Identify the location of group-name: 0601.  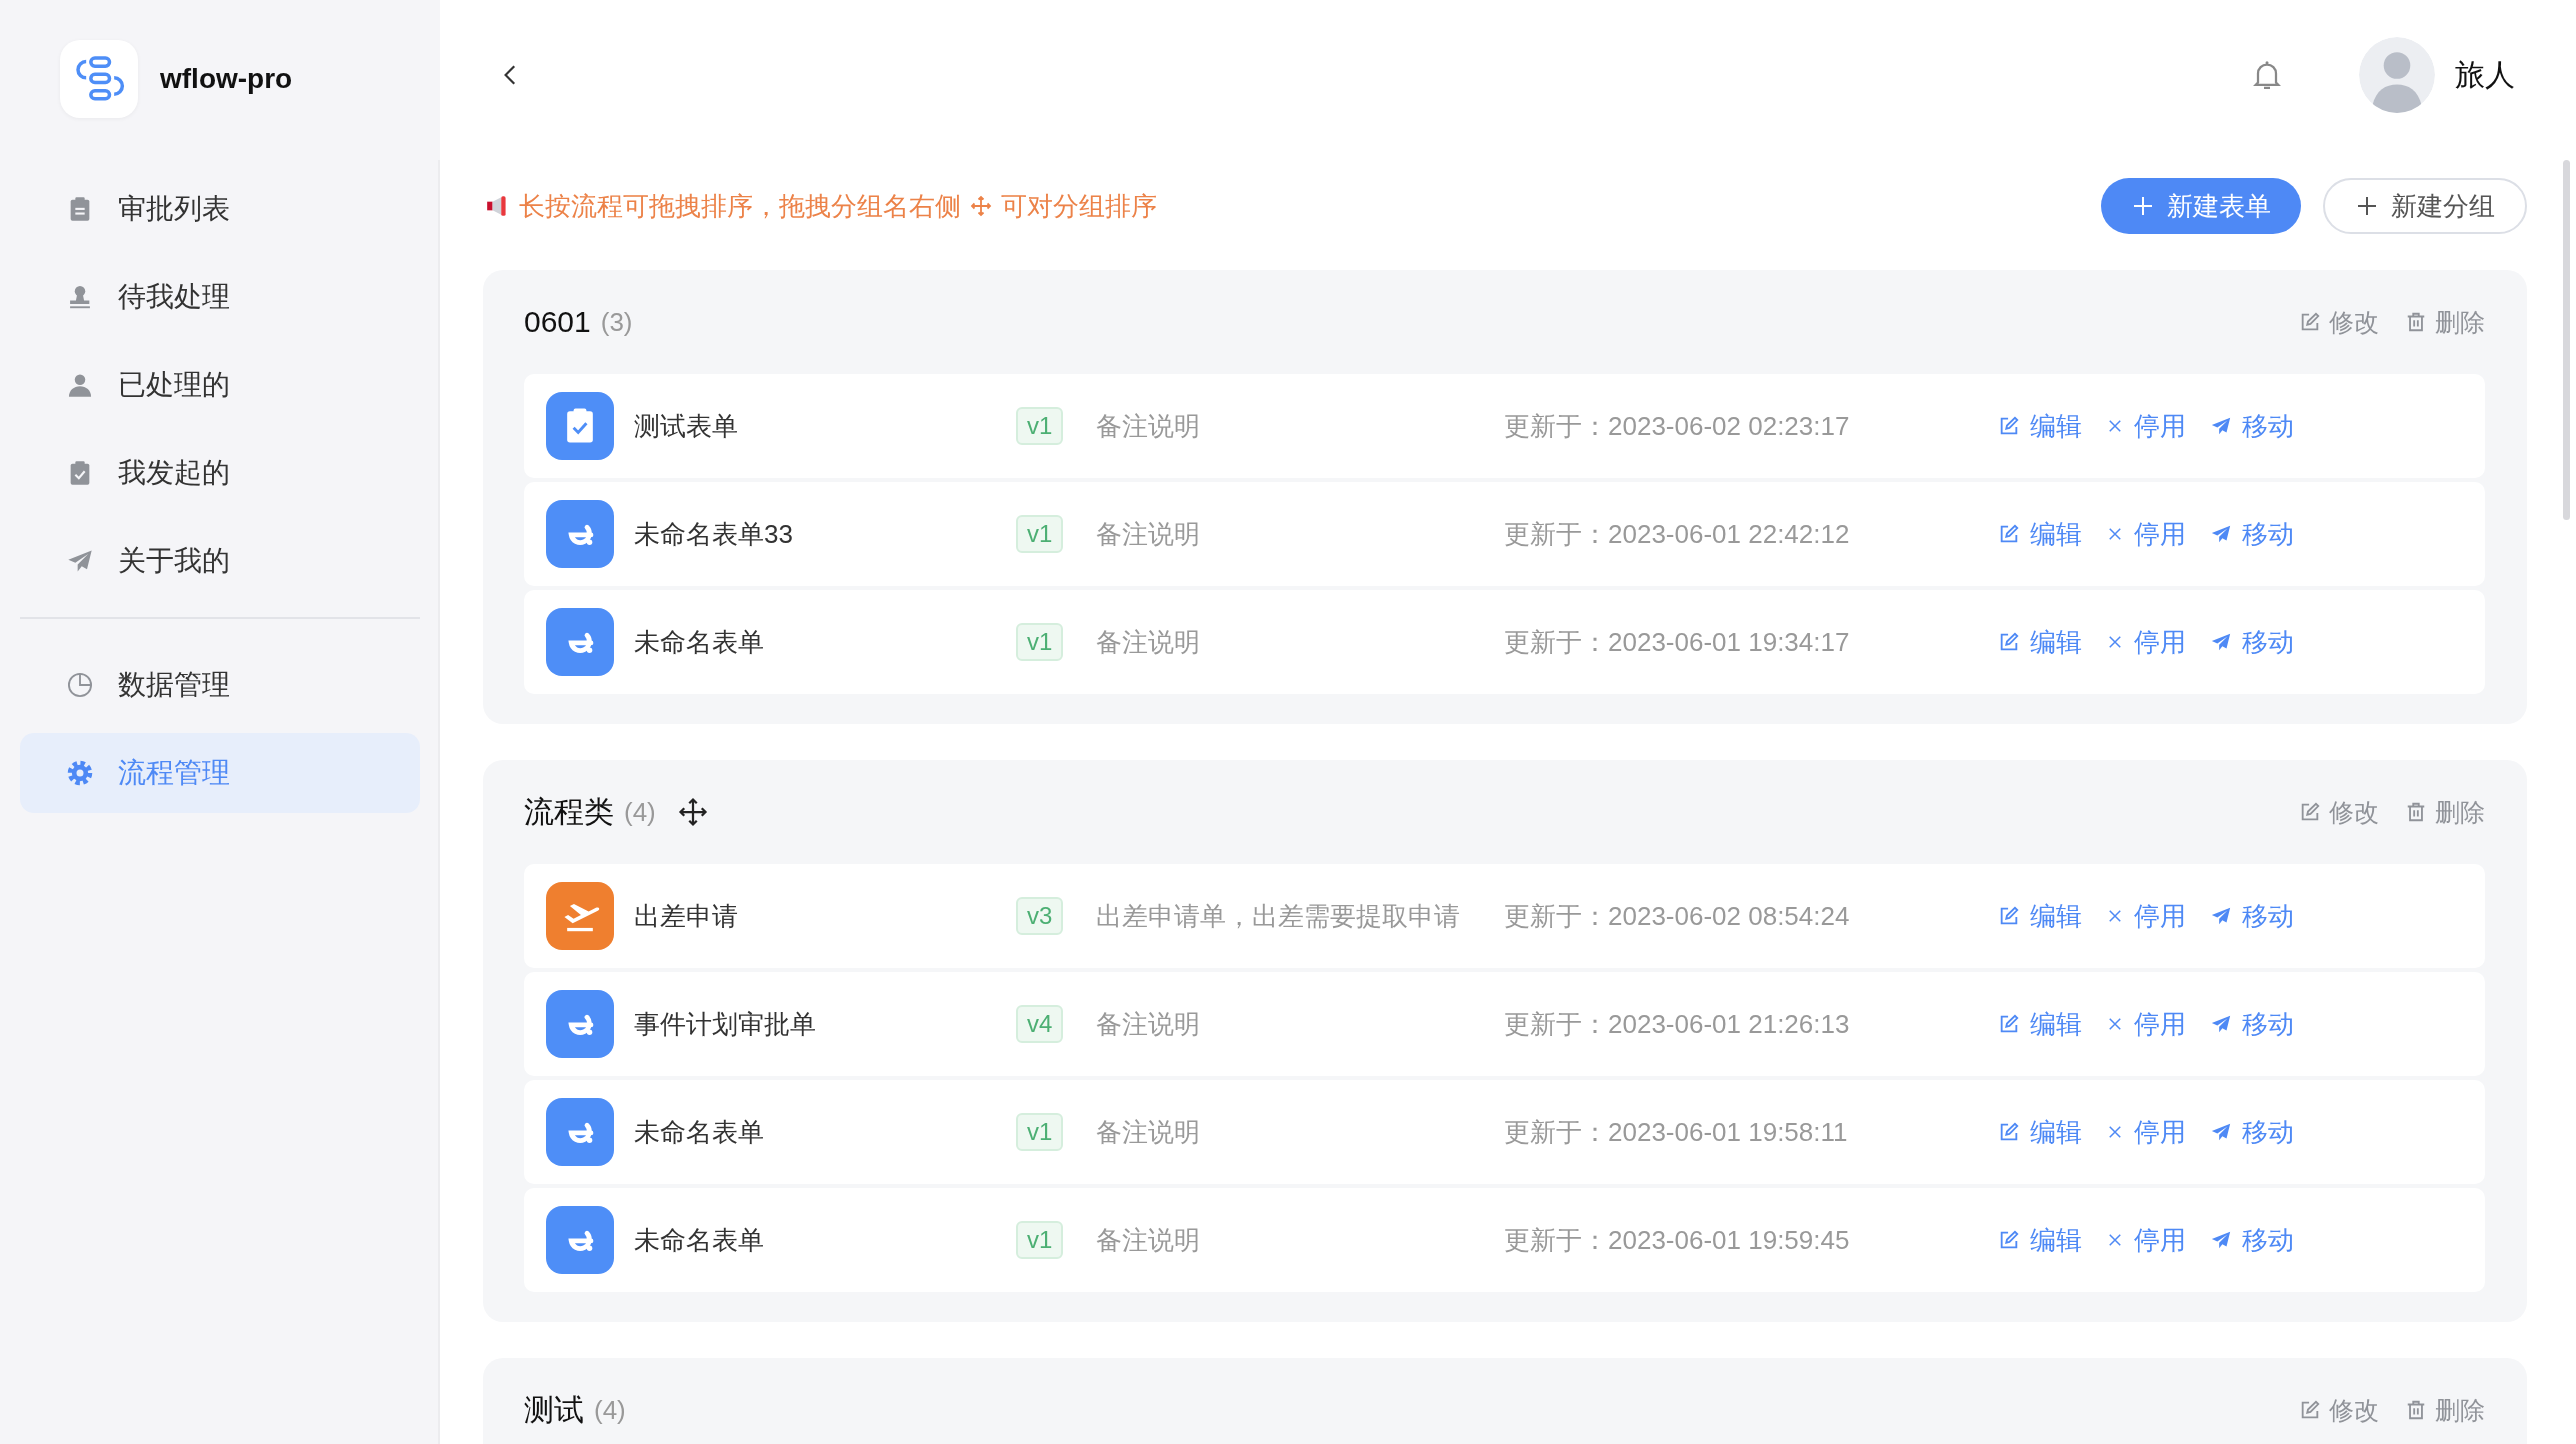
(557, 322).